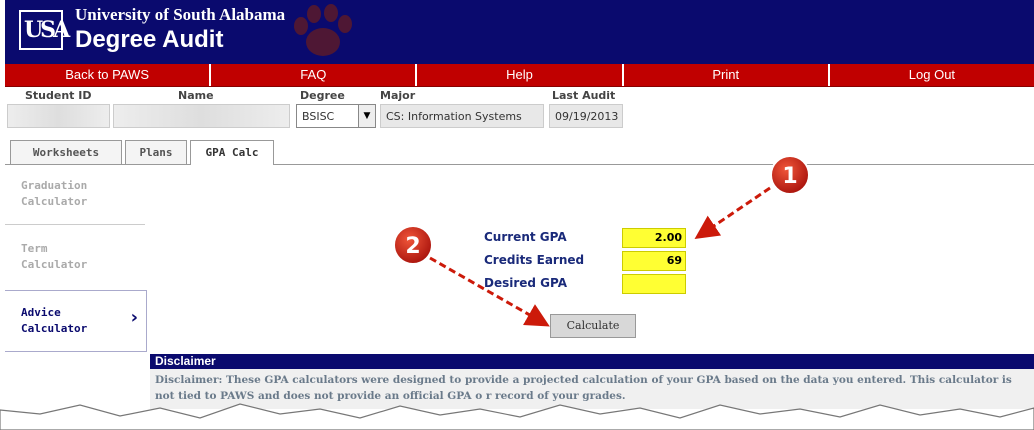 This screenshot has width=1034, height=430. What do you see at coordinates (654, 261) in the screenshot?
I see `credits-earned-input: 69` at bounding box center [654, 261].